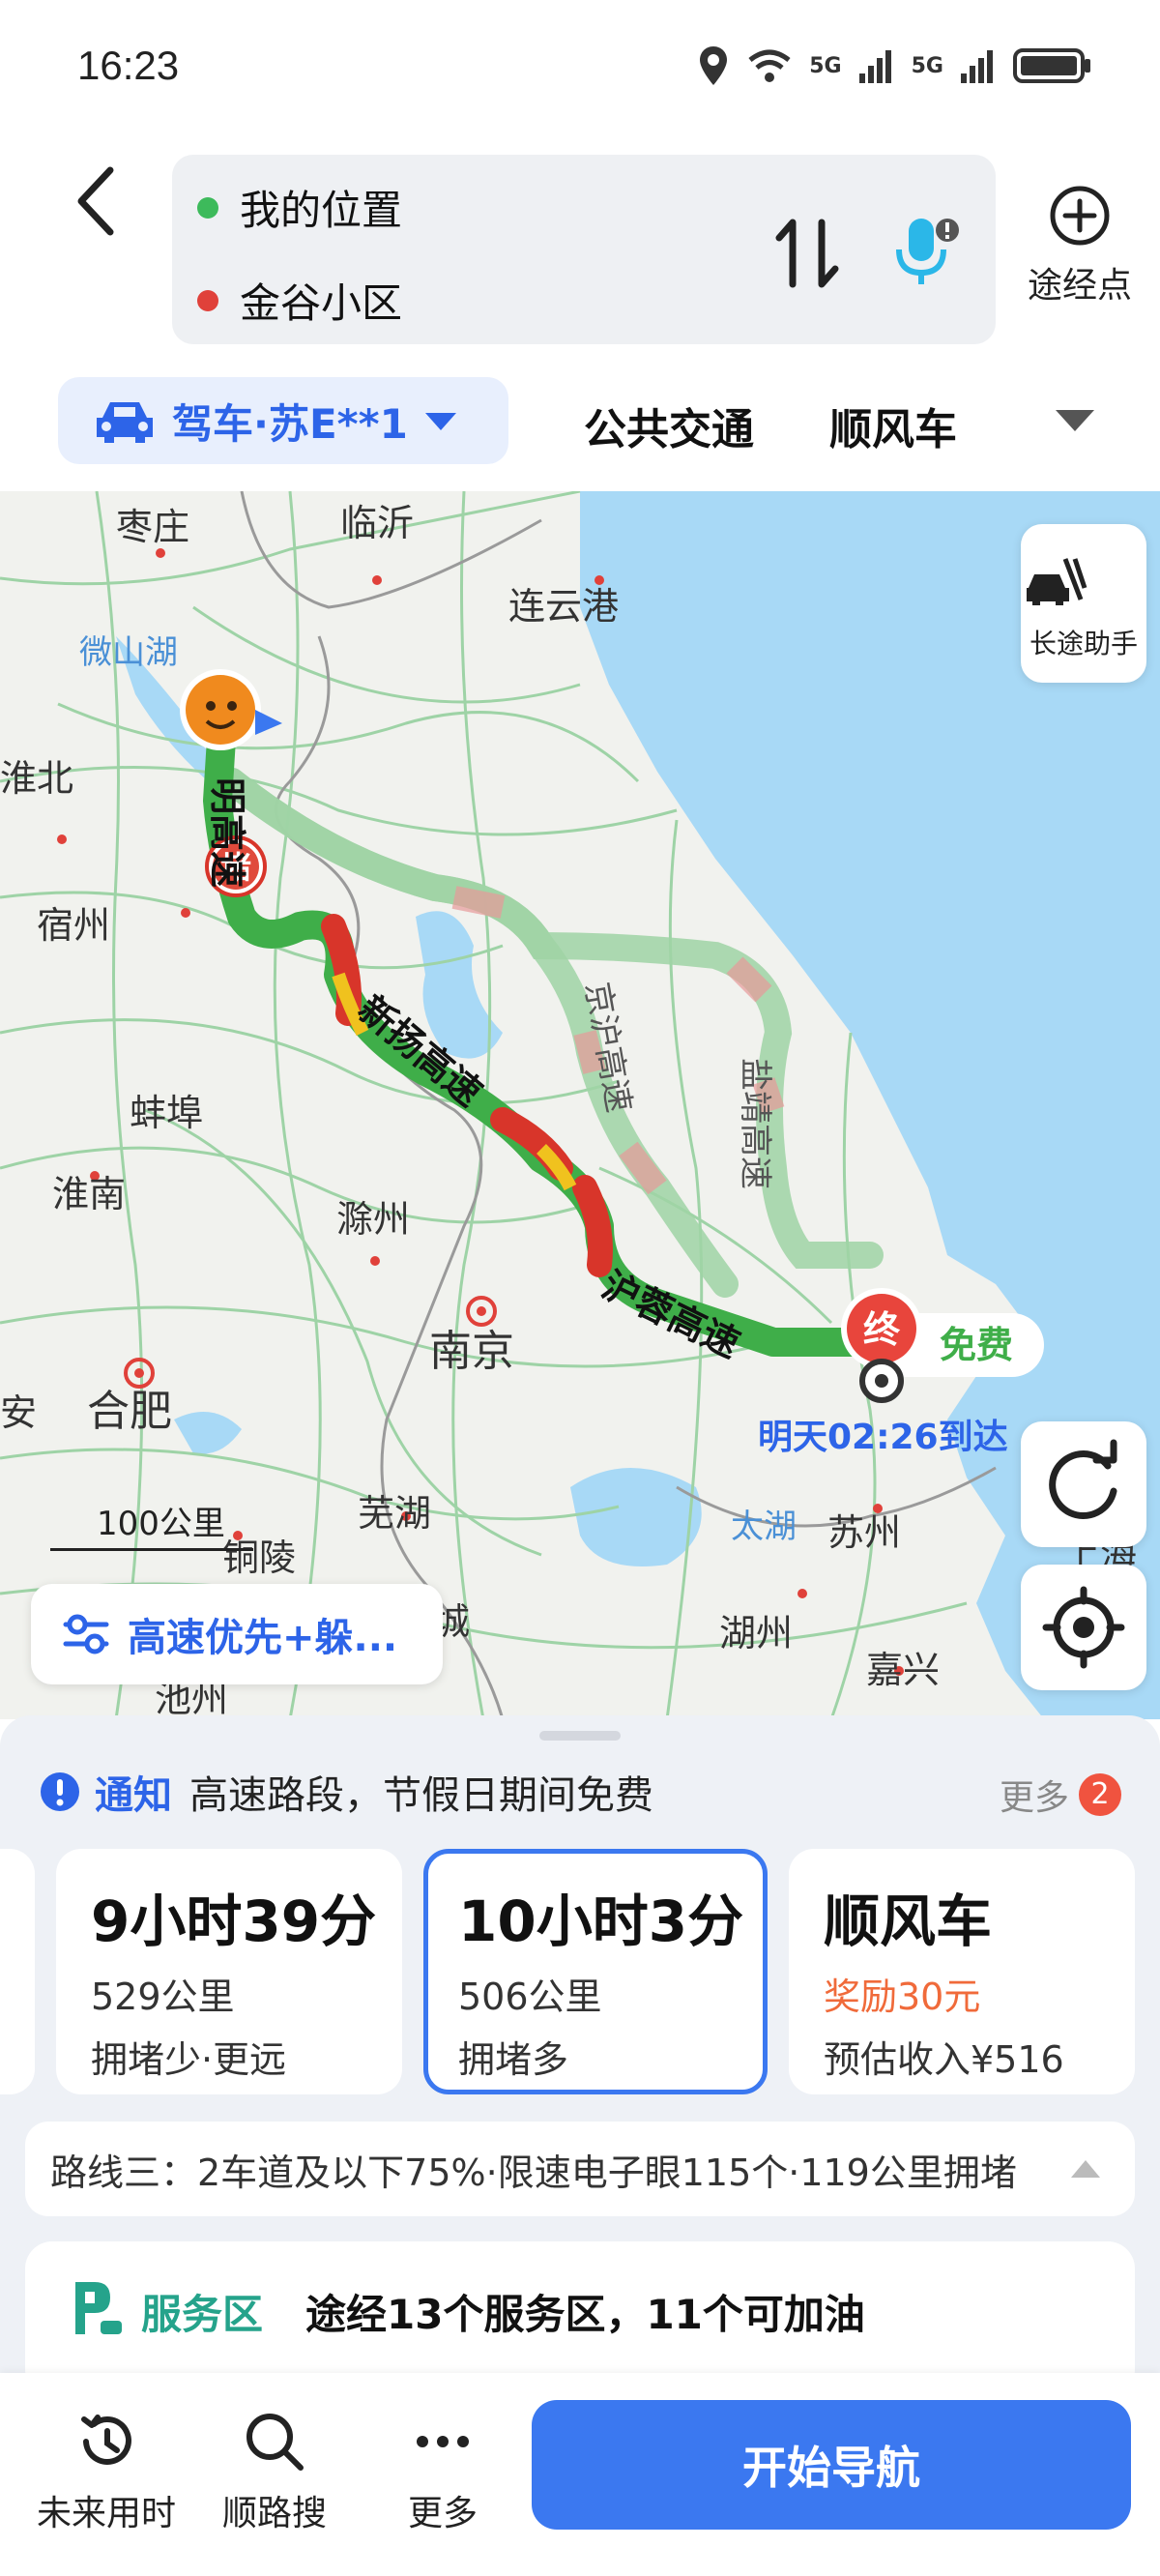  I want to click on chevron-left-icon, so click(96, 201).